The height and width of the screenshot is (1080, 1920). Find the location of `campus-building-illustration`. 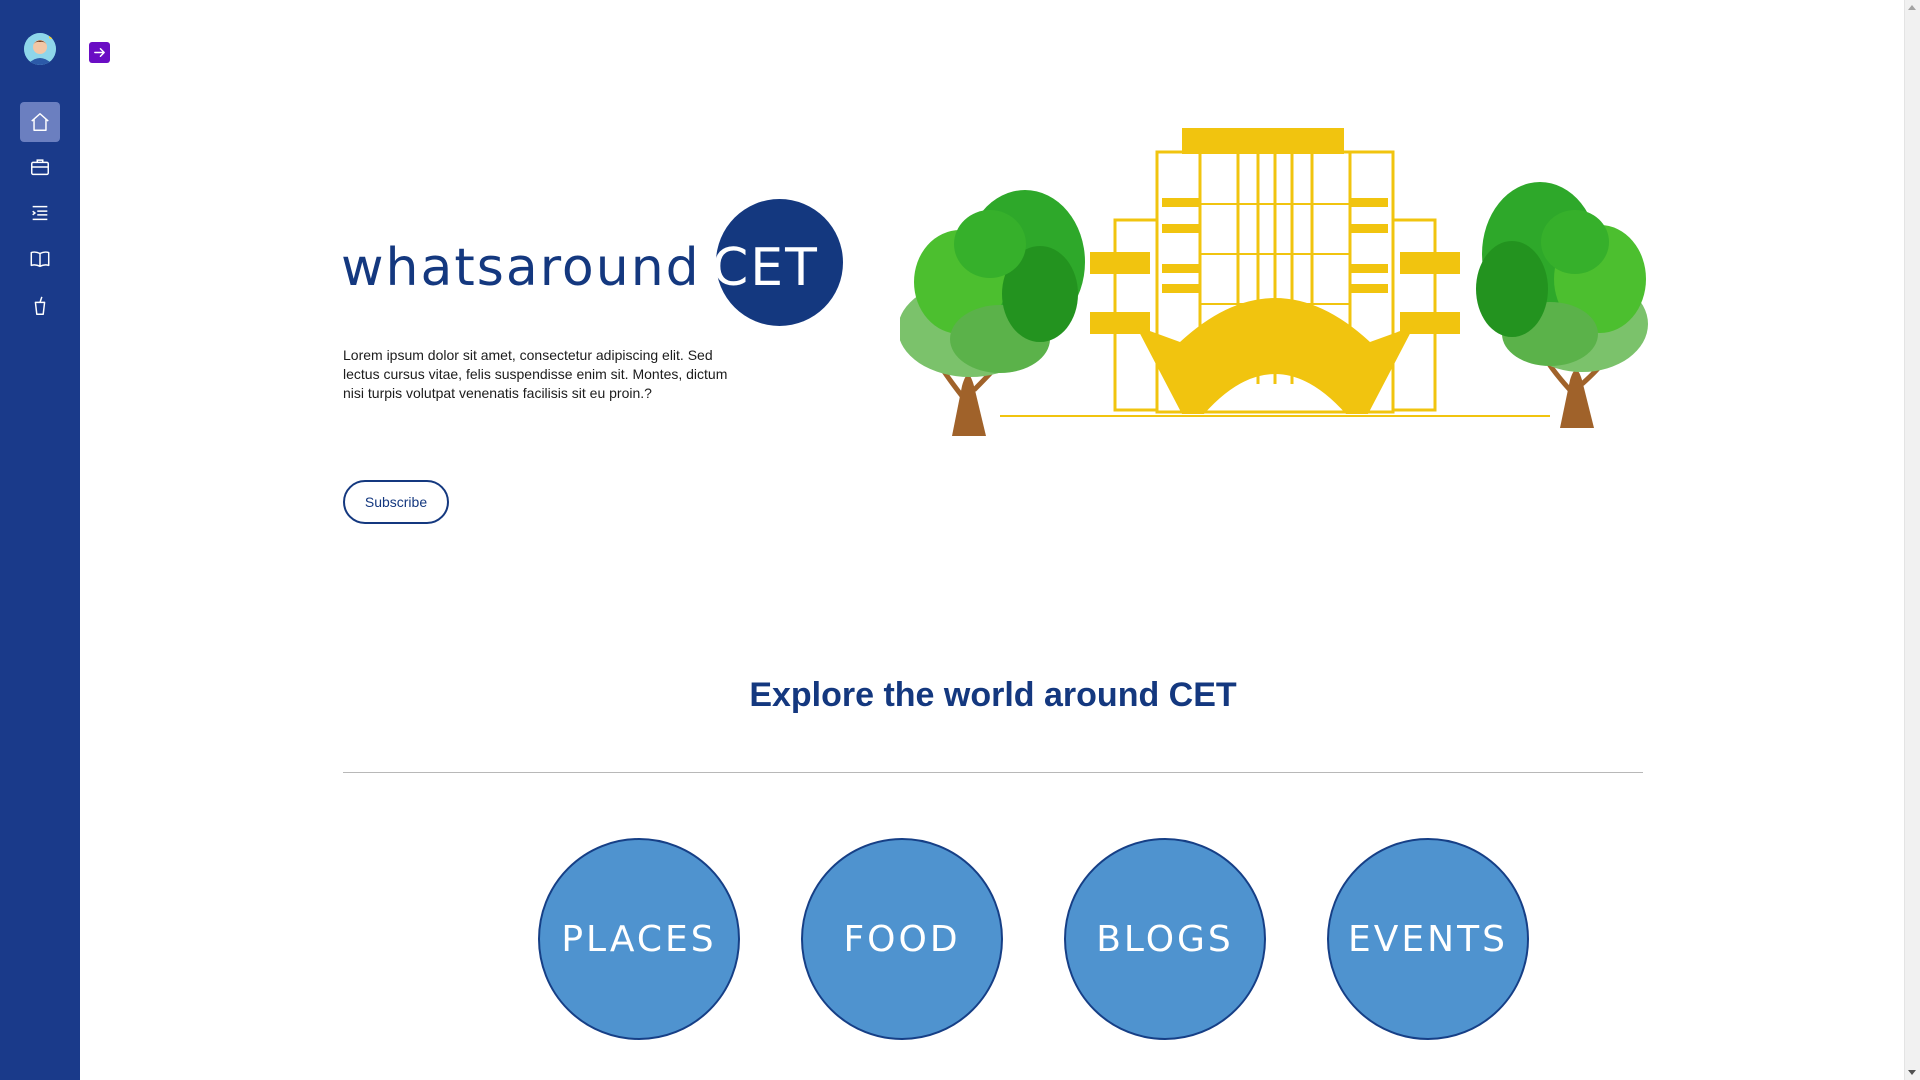

campus-building-illustration is located at coordinates (1274, 282).